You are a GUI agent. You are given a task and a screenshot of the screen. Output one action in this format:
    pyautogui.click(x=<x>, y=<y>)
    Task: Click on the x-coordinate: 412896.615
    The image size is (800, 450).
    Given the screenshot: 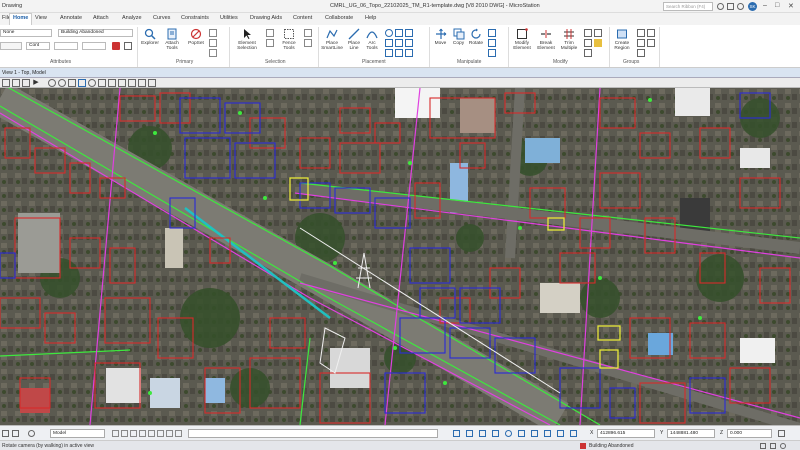 What is the action you would take?
    pyautogui.click(x=626, y=433)
    